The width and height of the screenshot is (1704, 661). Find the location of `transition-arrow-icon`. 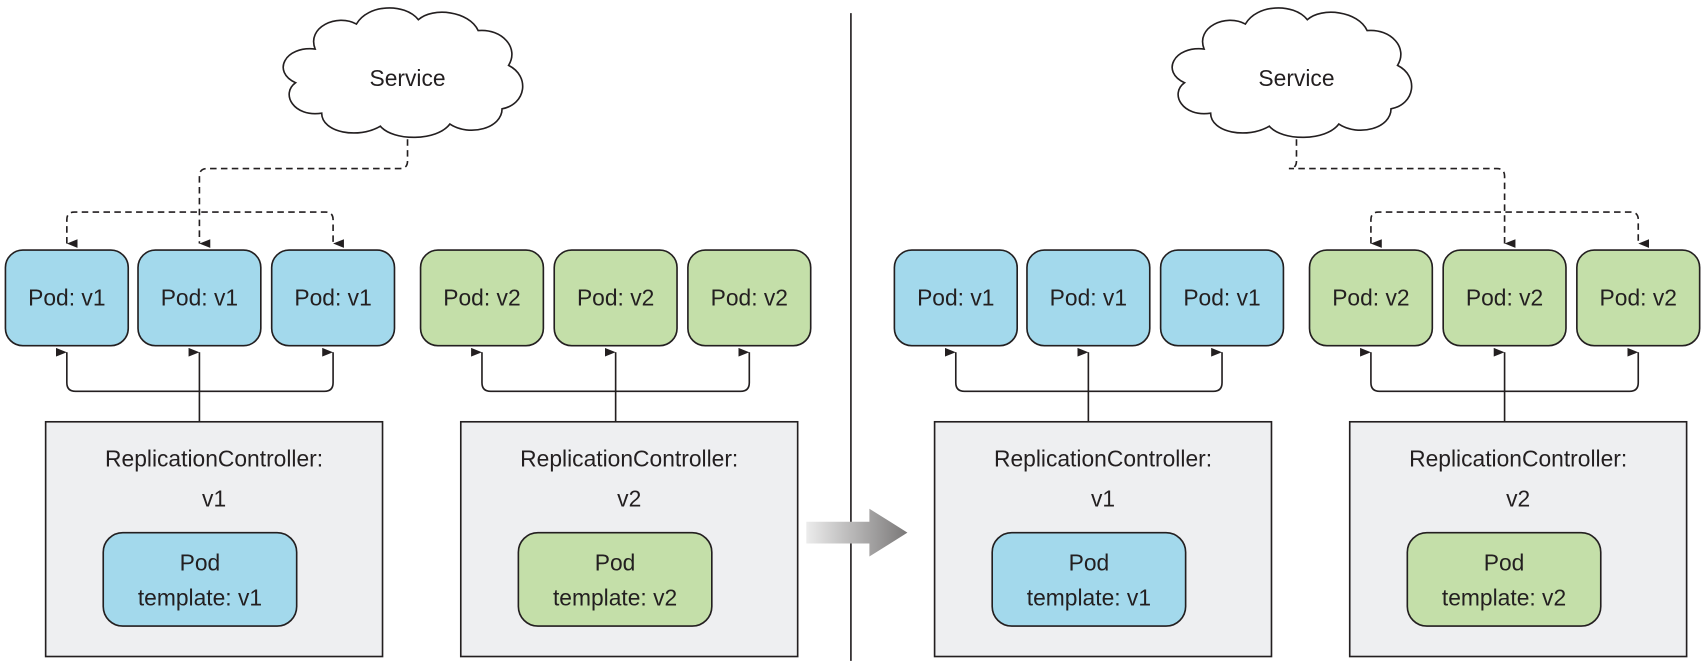

transition-arrow-icon is located at coordinates (857, 532).